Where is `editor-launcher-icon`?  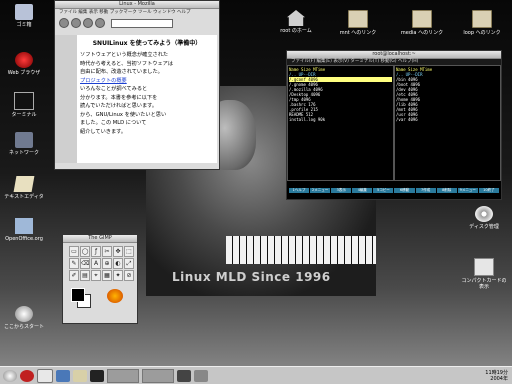 editor-launcher-icon is located at coordinates (80, 375).